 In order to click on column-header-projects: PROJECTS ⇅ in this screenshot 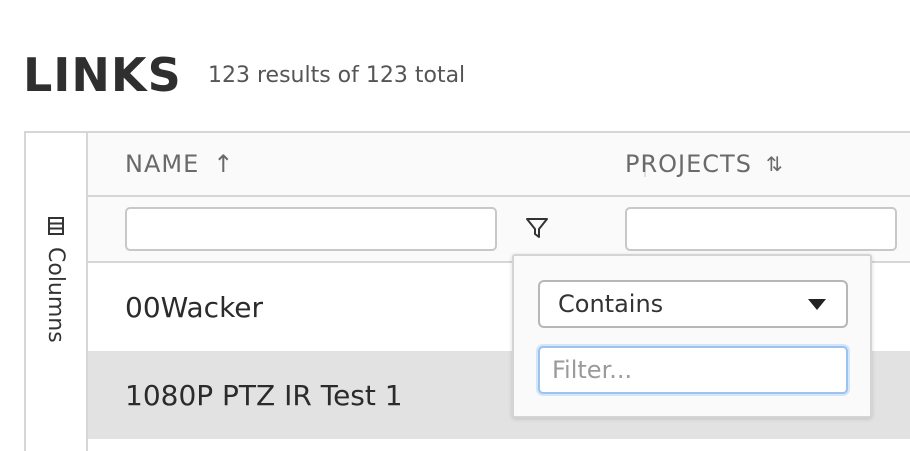, I will do `click(704, 164)`.